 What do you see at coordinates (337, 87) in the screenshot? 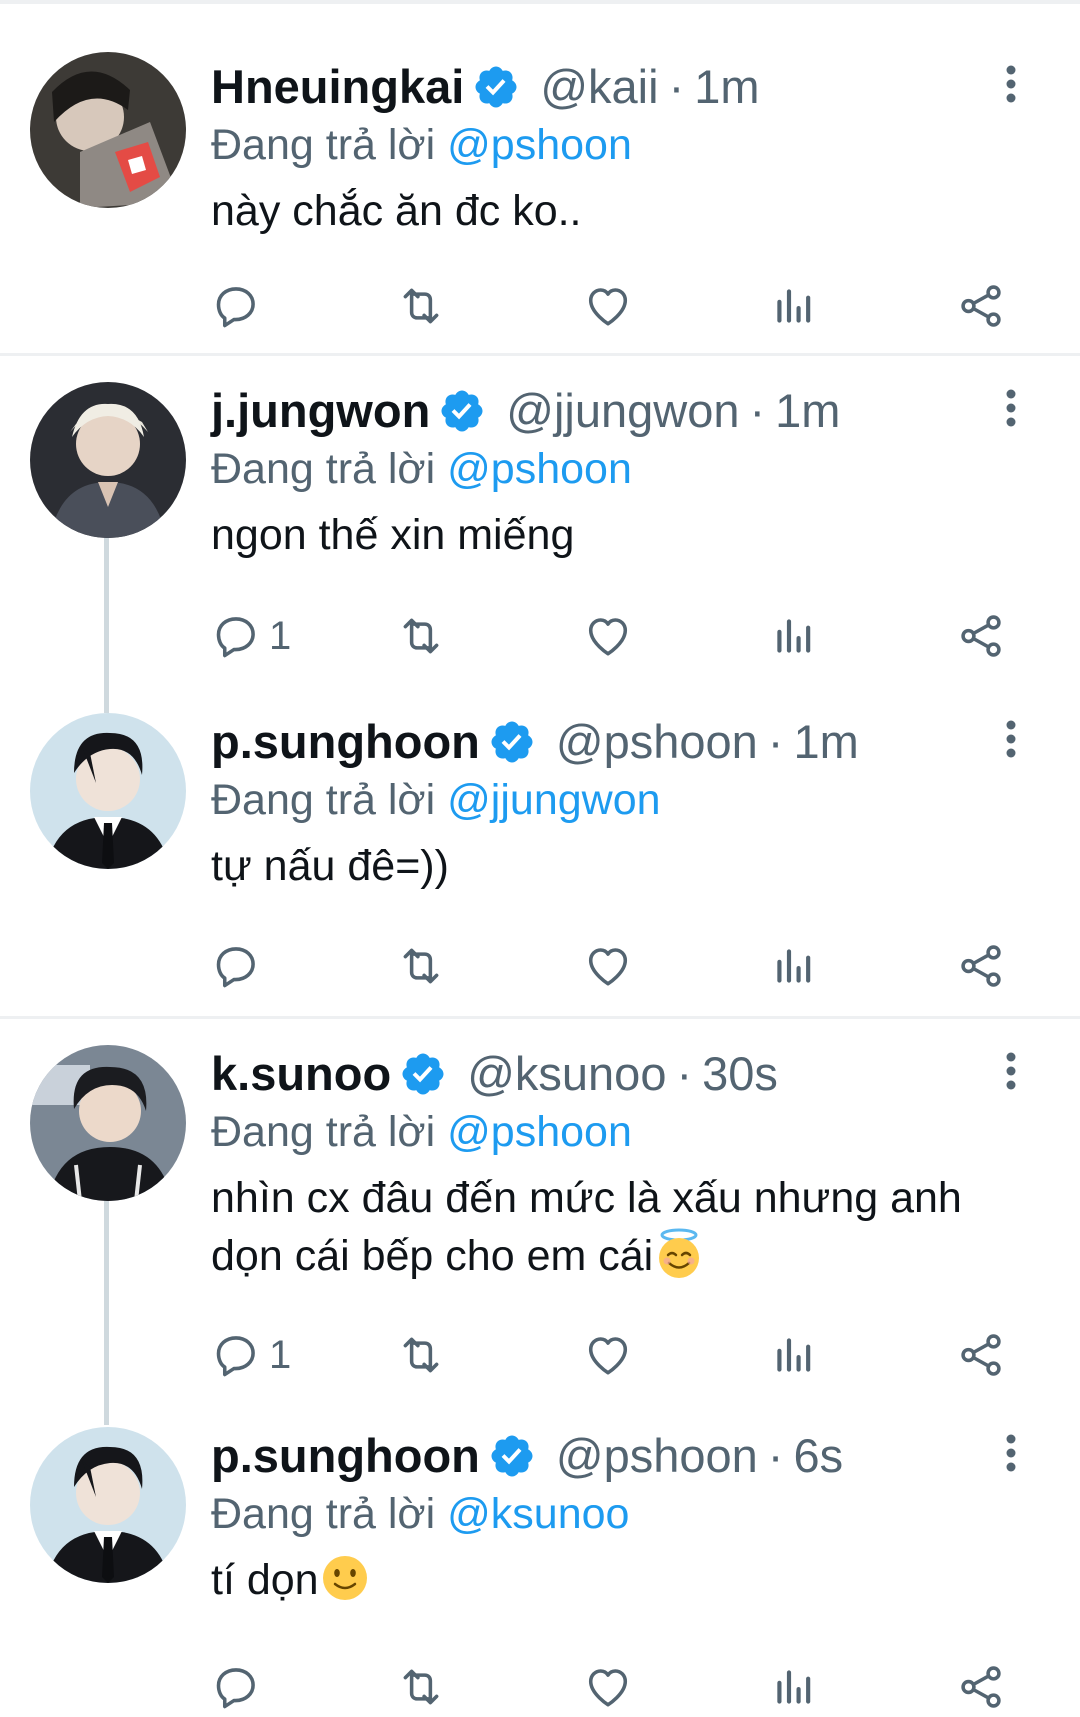
I see `display-name: Hneuingkai` at bounding box center [337, 87].